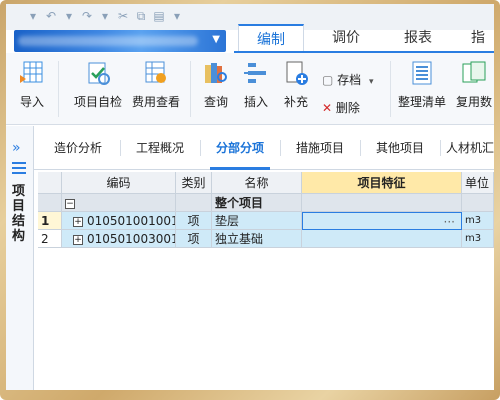 The image size is (500, 400). I want to click on fee-view-button: 费用查看, so click(156, 84).